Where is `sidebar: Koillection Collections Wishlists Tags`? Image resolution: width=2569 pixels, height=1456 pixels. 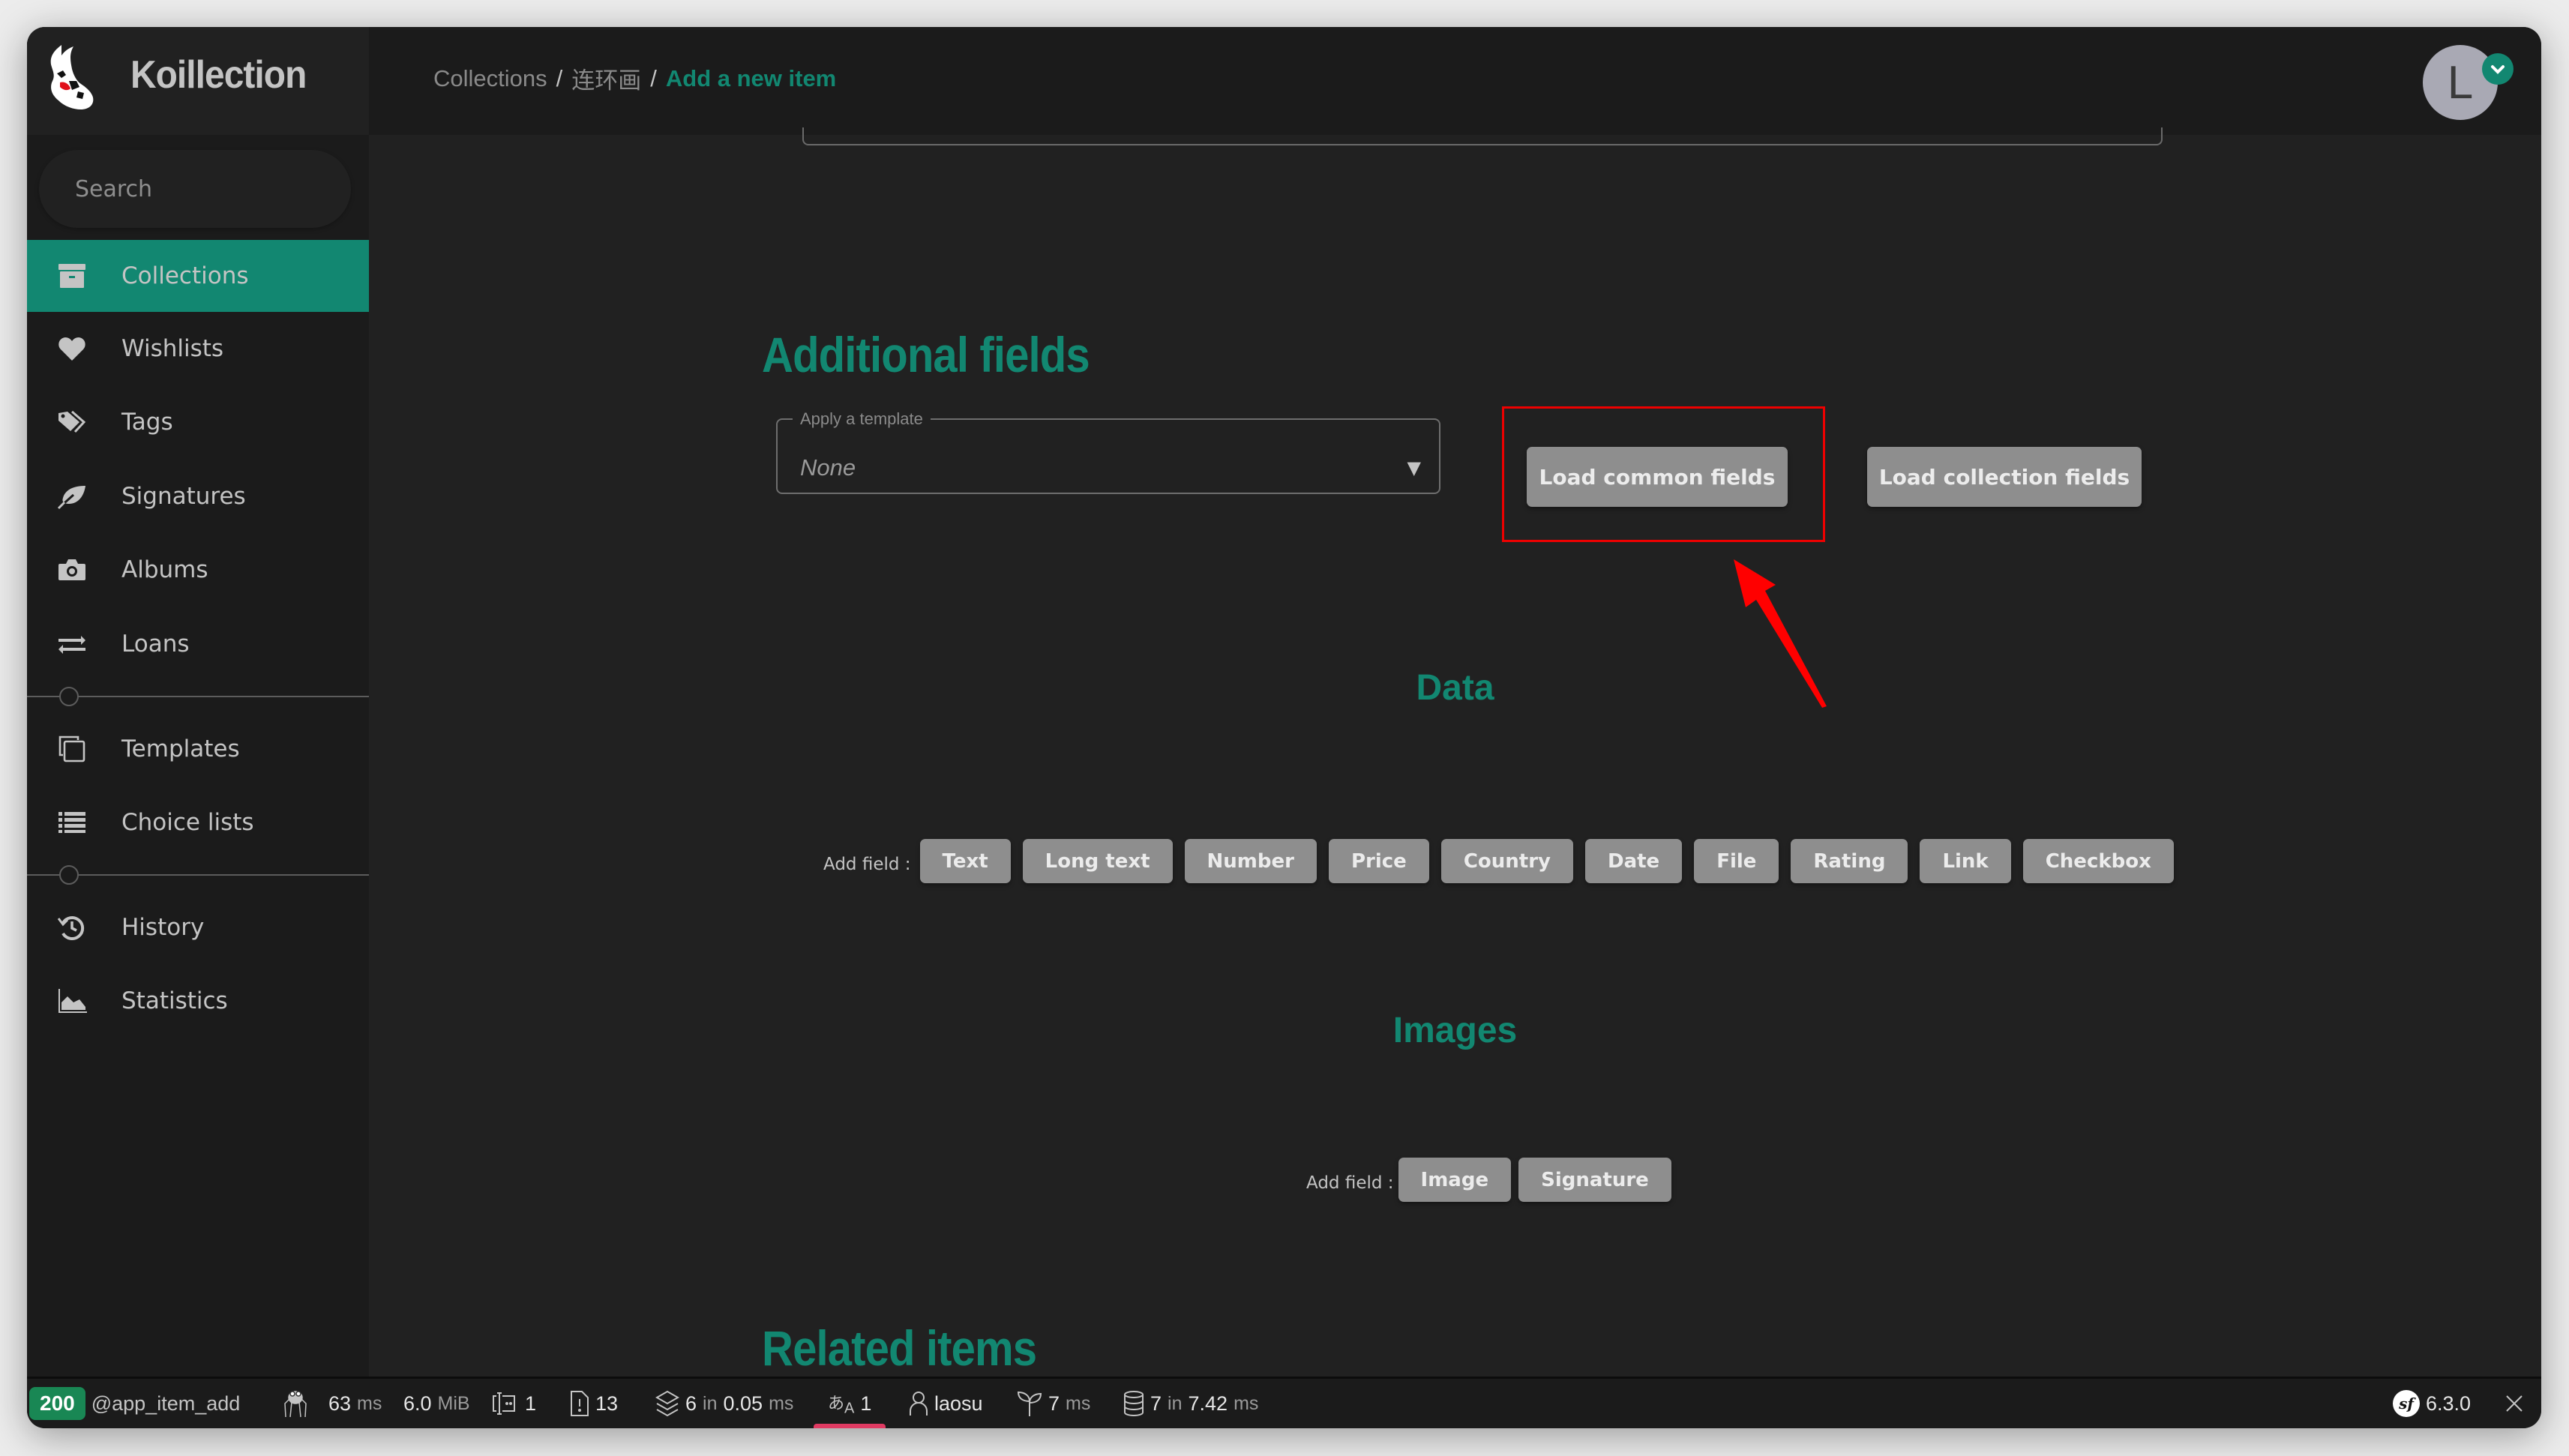 sidebar: Koillection Collections Wishlists Tags is located at coordinates (198, 702).